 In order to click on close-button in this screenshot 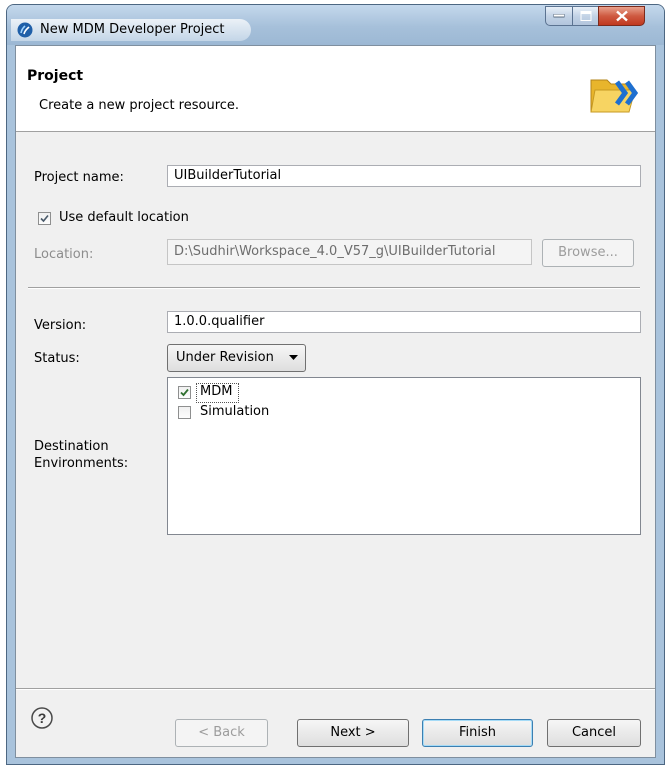, I will do `click(621, 16)`.